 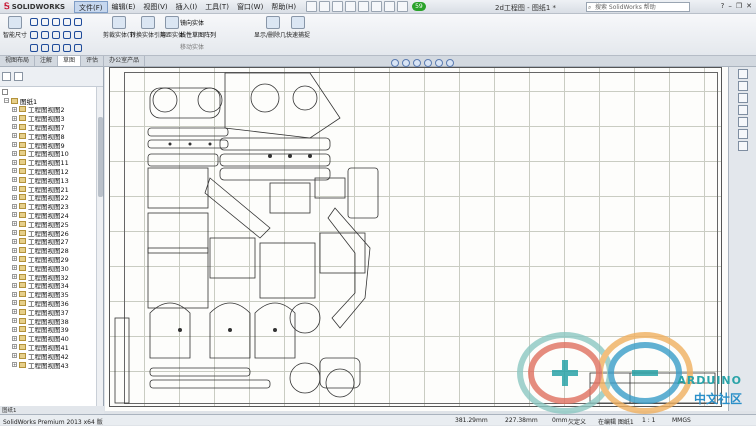 What do you see at coordinates (390, 6) in the screenshot?
I see `rebuild-icon` at bounding box center [390, 6].